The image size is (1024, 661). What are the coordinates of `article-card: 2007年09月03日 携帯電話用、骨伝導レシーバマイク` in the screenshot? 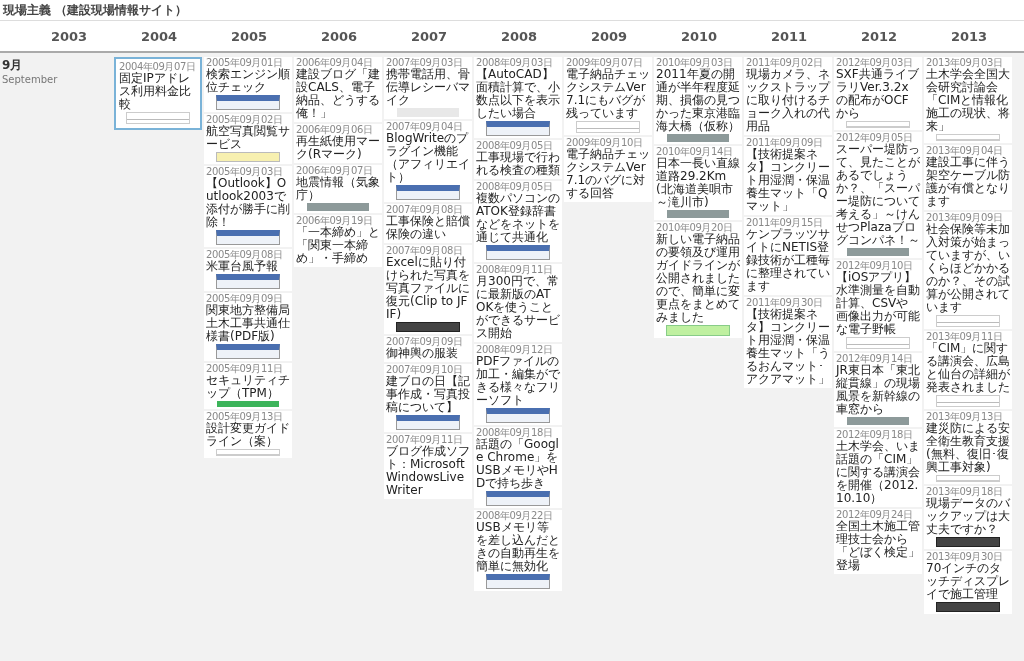 It's located at (428, 88).